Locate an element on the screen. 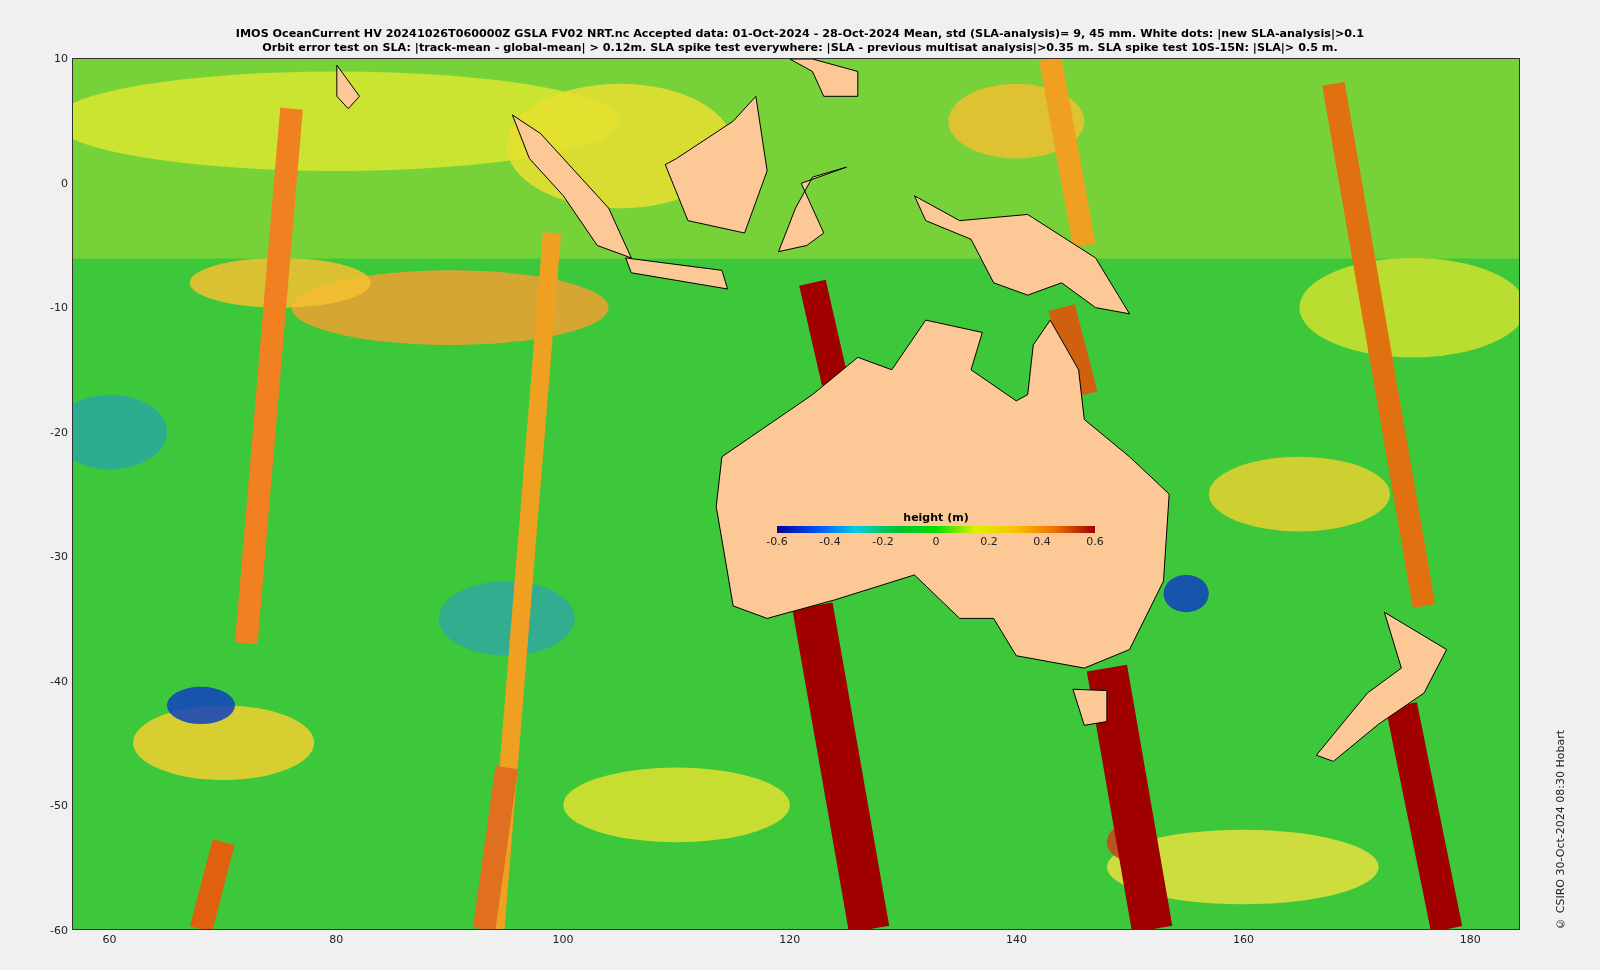 This screenshot has width=1600, height=970. y-tick-label: 10 is located at coordinates (61, 58).